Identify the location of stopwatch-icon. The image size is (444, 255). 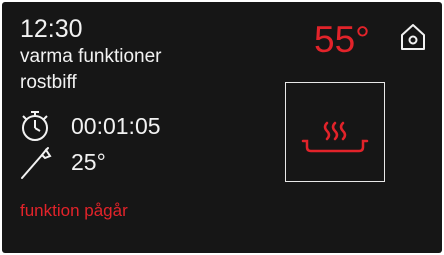
(35, 128).